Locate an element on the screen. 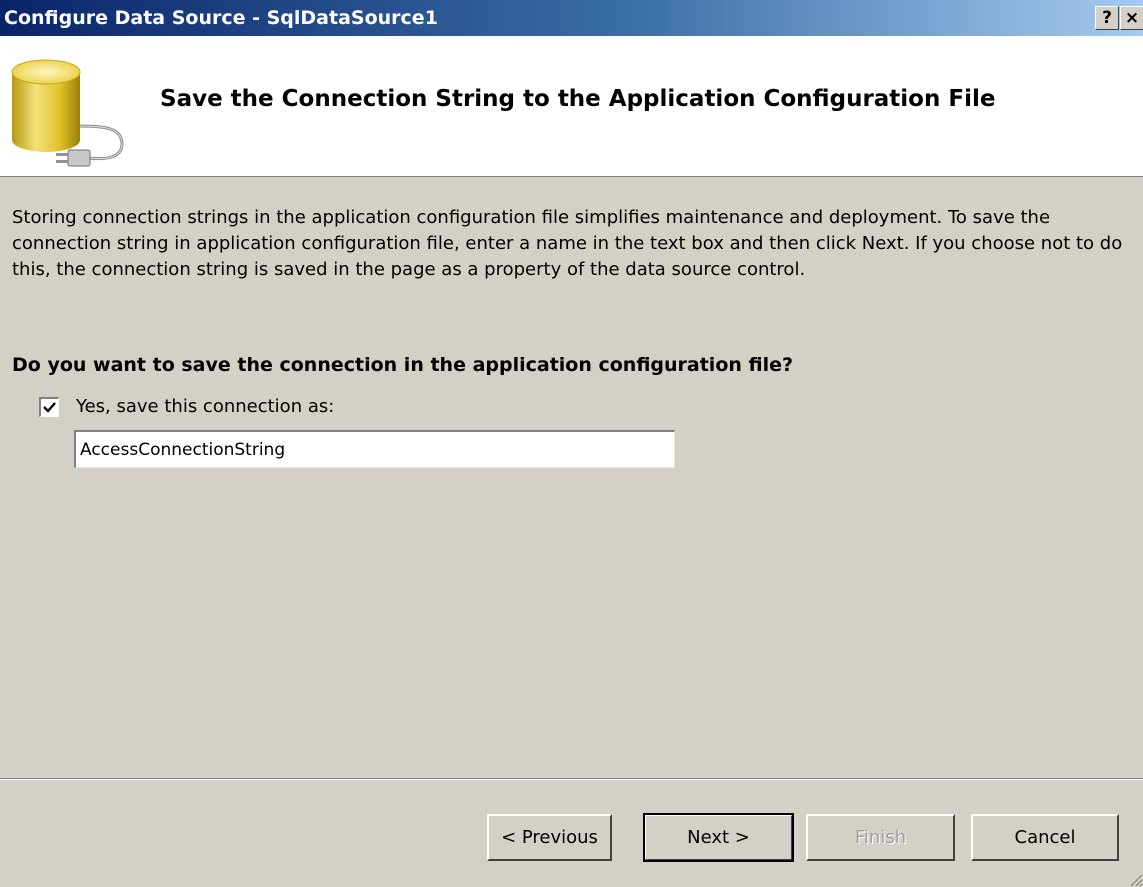 The height and width of the screenshot is (887, 1143). resize-grip-icon is located at coordinates (1135, 879).